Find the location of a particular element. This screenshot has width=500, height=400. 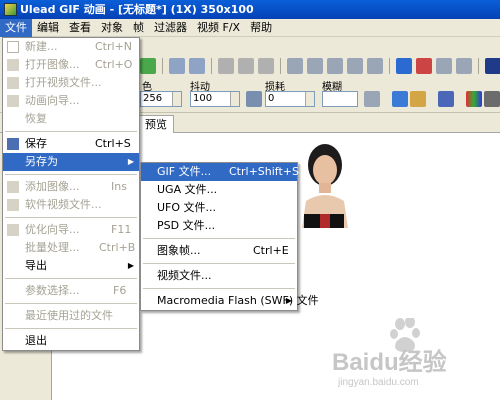

crop-icon is located at coordinates (315, 66).